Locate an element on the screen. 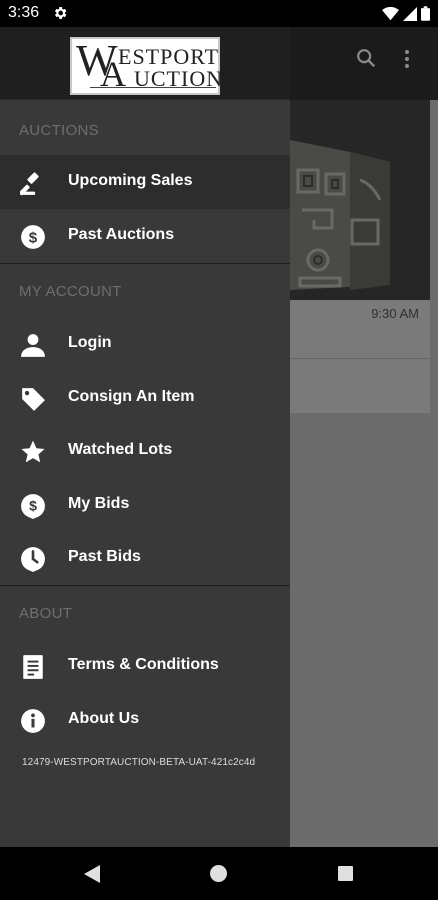  drawer-item-consign-an-item: Consign An Item is located at coordinates (145, 398).